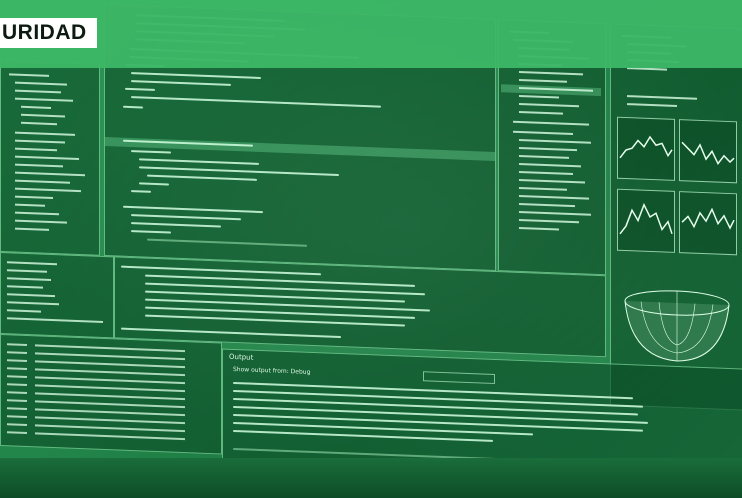  What do you see at coordinates (241, 357) in the screenshot?
I see `output-title: Output` at bounding box center [241, 357].